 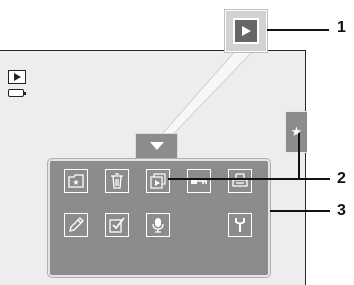 I want to click on callout-number-1: 1, so click(x=341, y=27).